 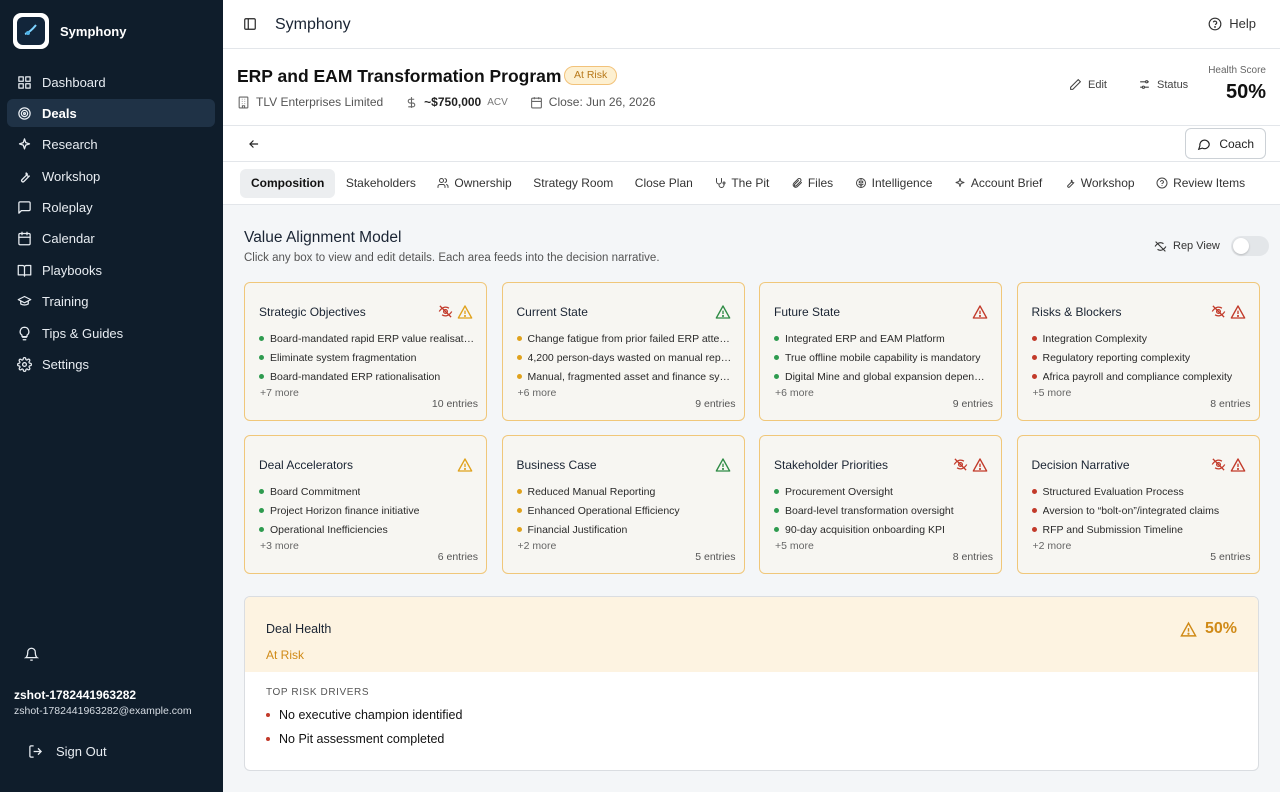 I want to click on sidebar-item-training: Training, so click(x=111, y=302).